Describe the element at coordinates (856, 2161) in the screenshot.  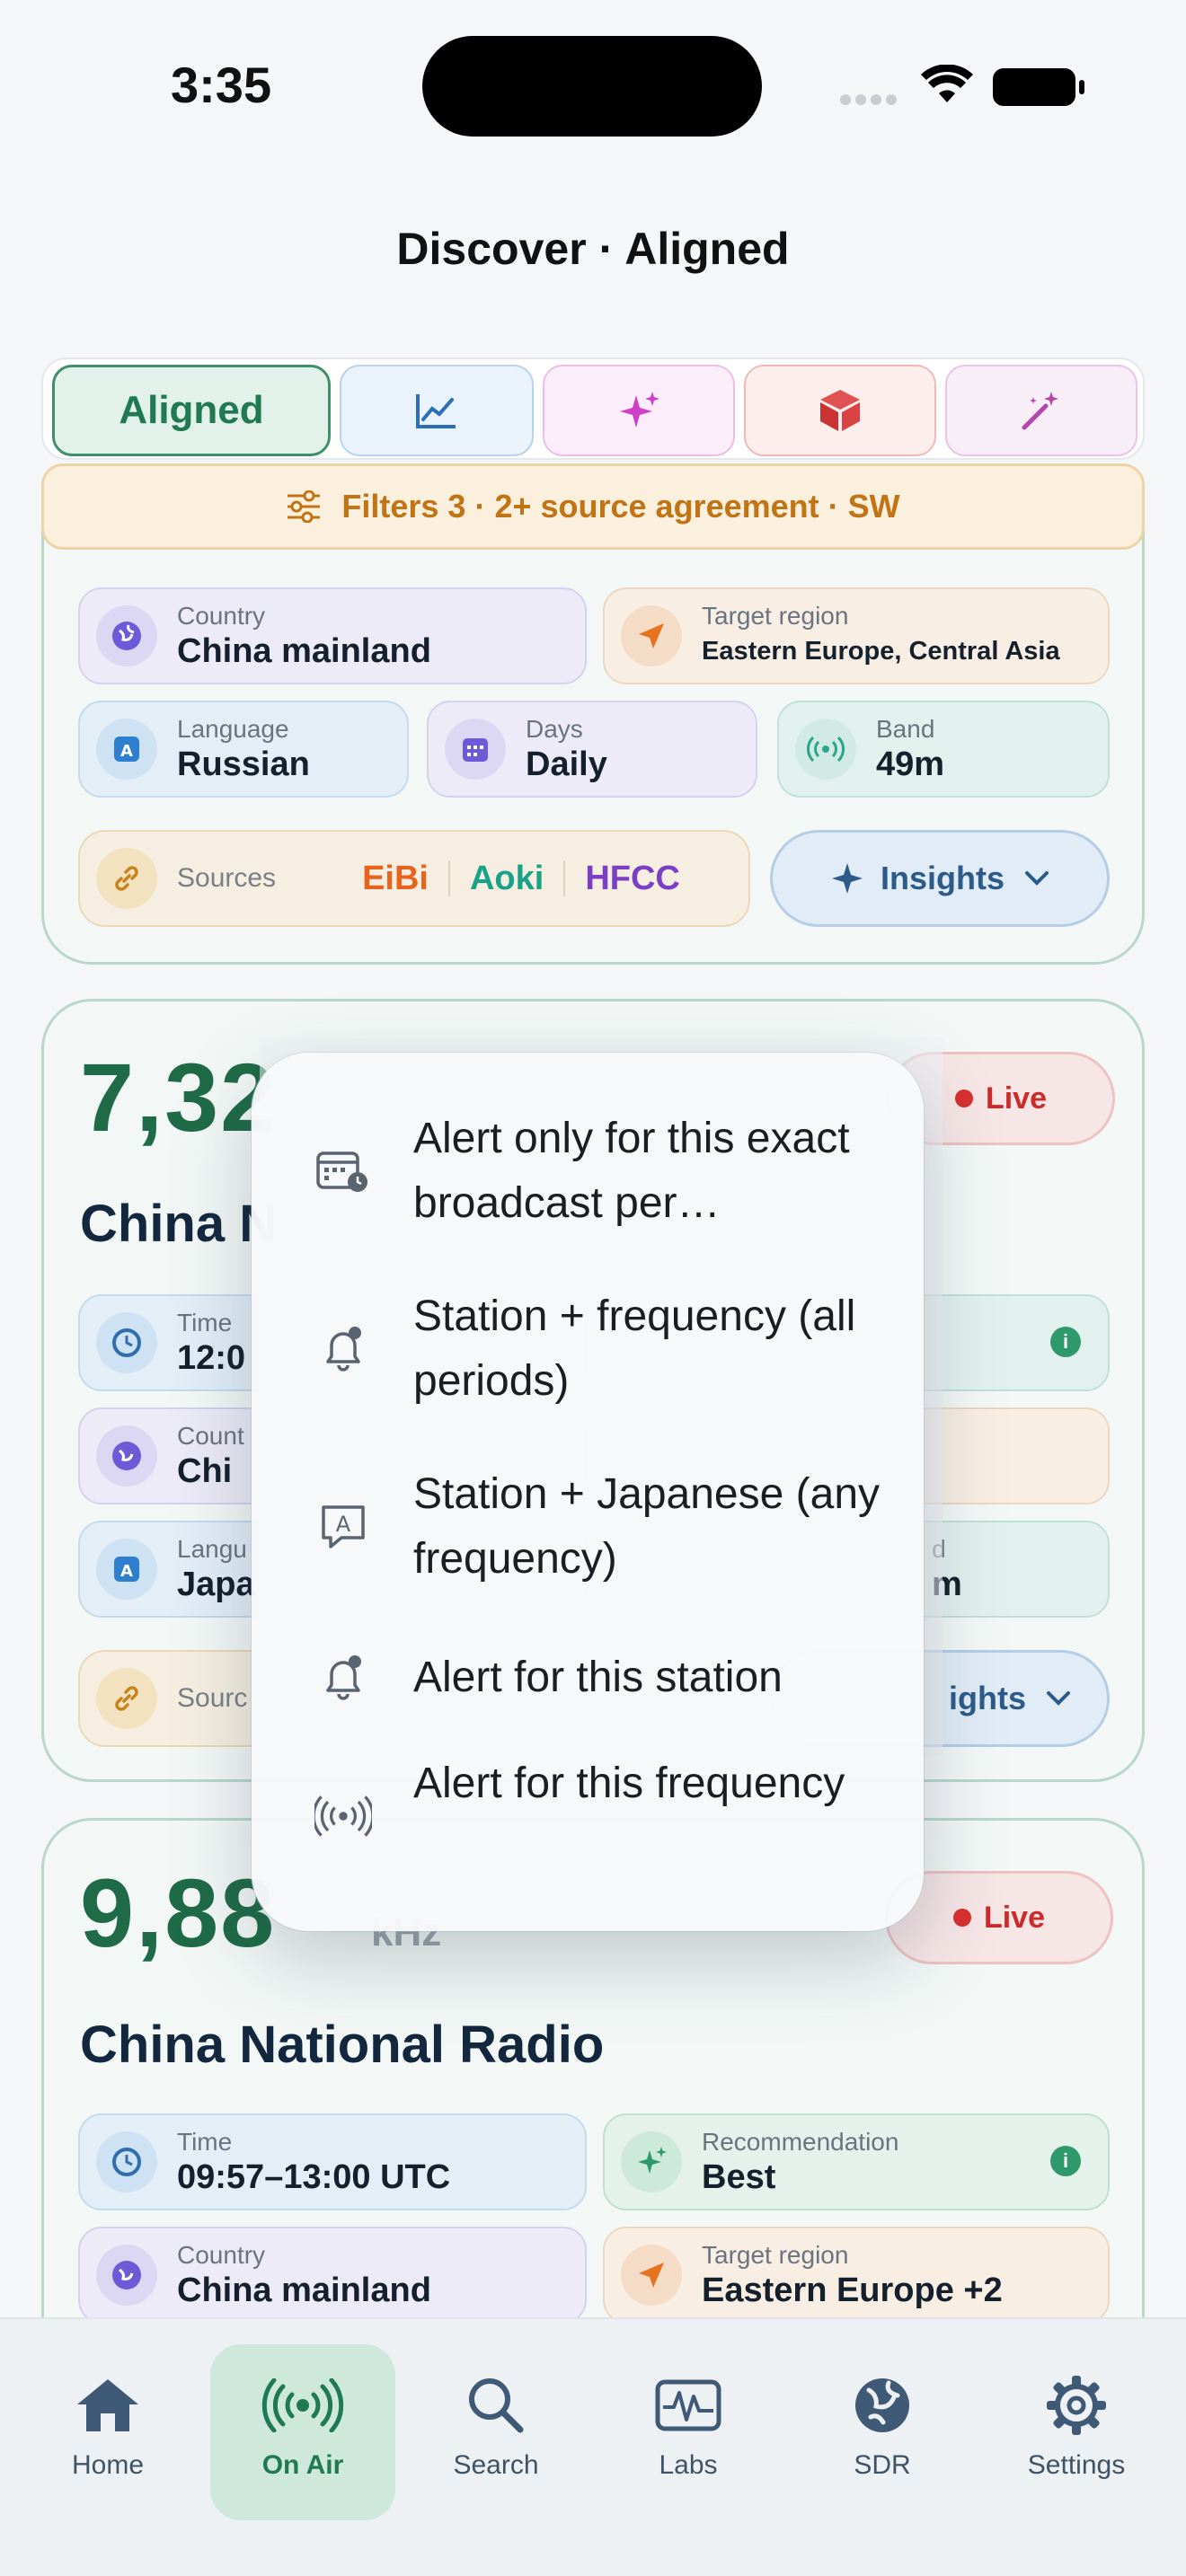
I see `recommendation-chip: Recommendation Best` at that location.